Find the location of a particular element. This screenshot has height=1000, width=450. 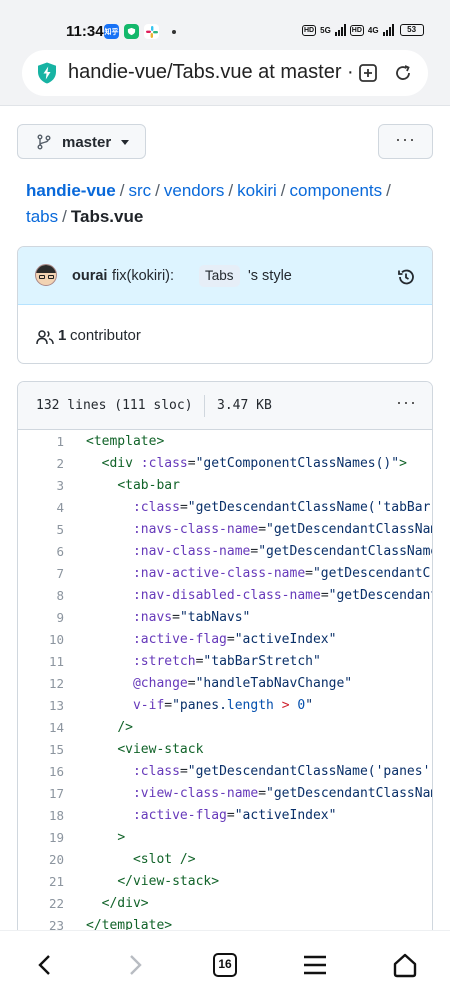

breadcrumb-link-vendors: vendors is located at coordinates (194, 190).